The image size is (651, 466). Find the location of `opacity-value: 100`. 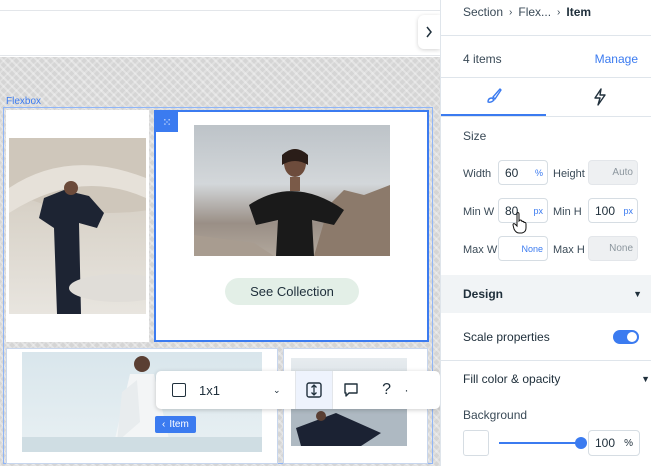

opacity-value: 100 is located at coordinates (605, 443).